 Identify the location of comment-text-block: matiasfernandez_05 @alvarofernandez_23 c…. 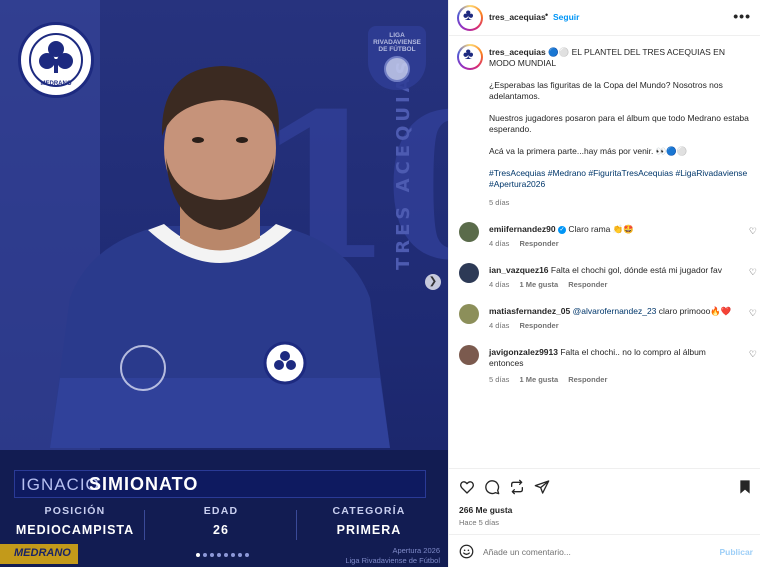
(614, 311).